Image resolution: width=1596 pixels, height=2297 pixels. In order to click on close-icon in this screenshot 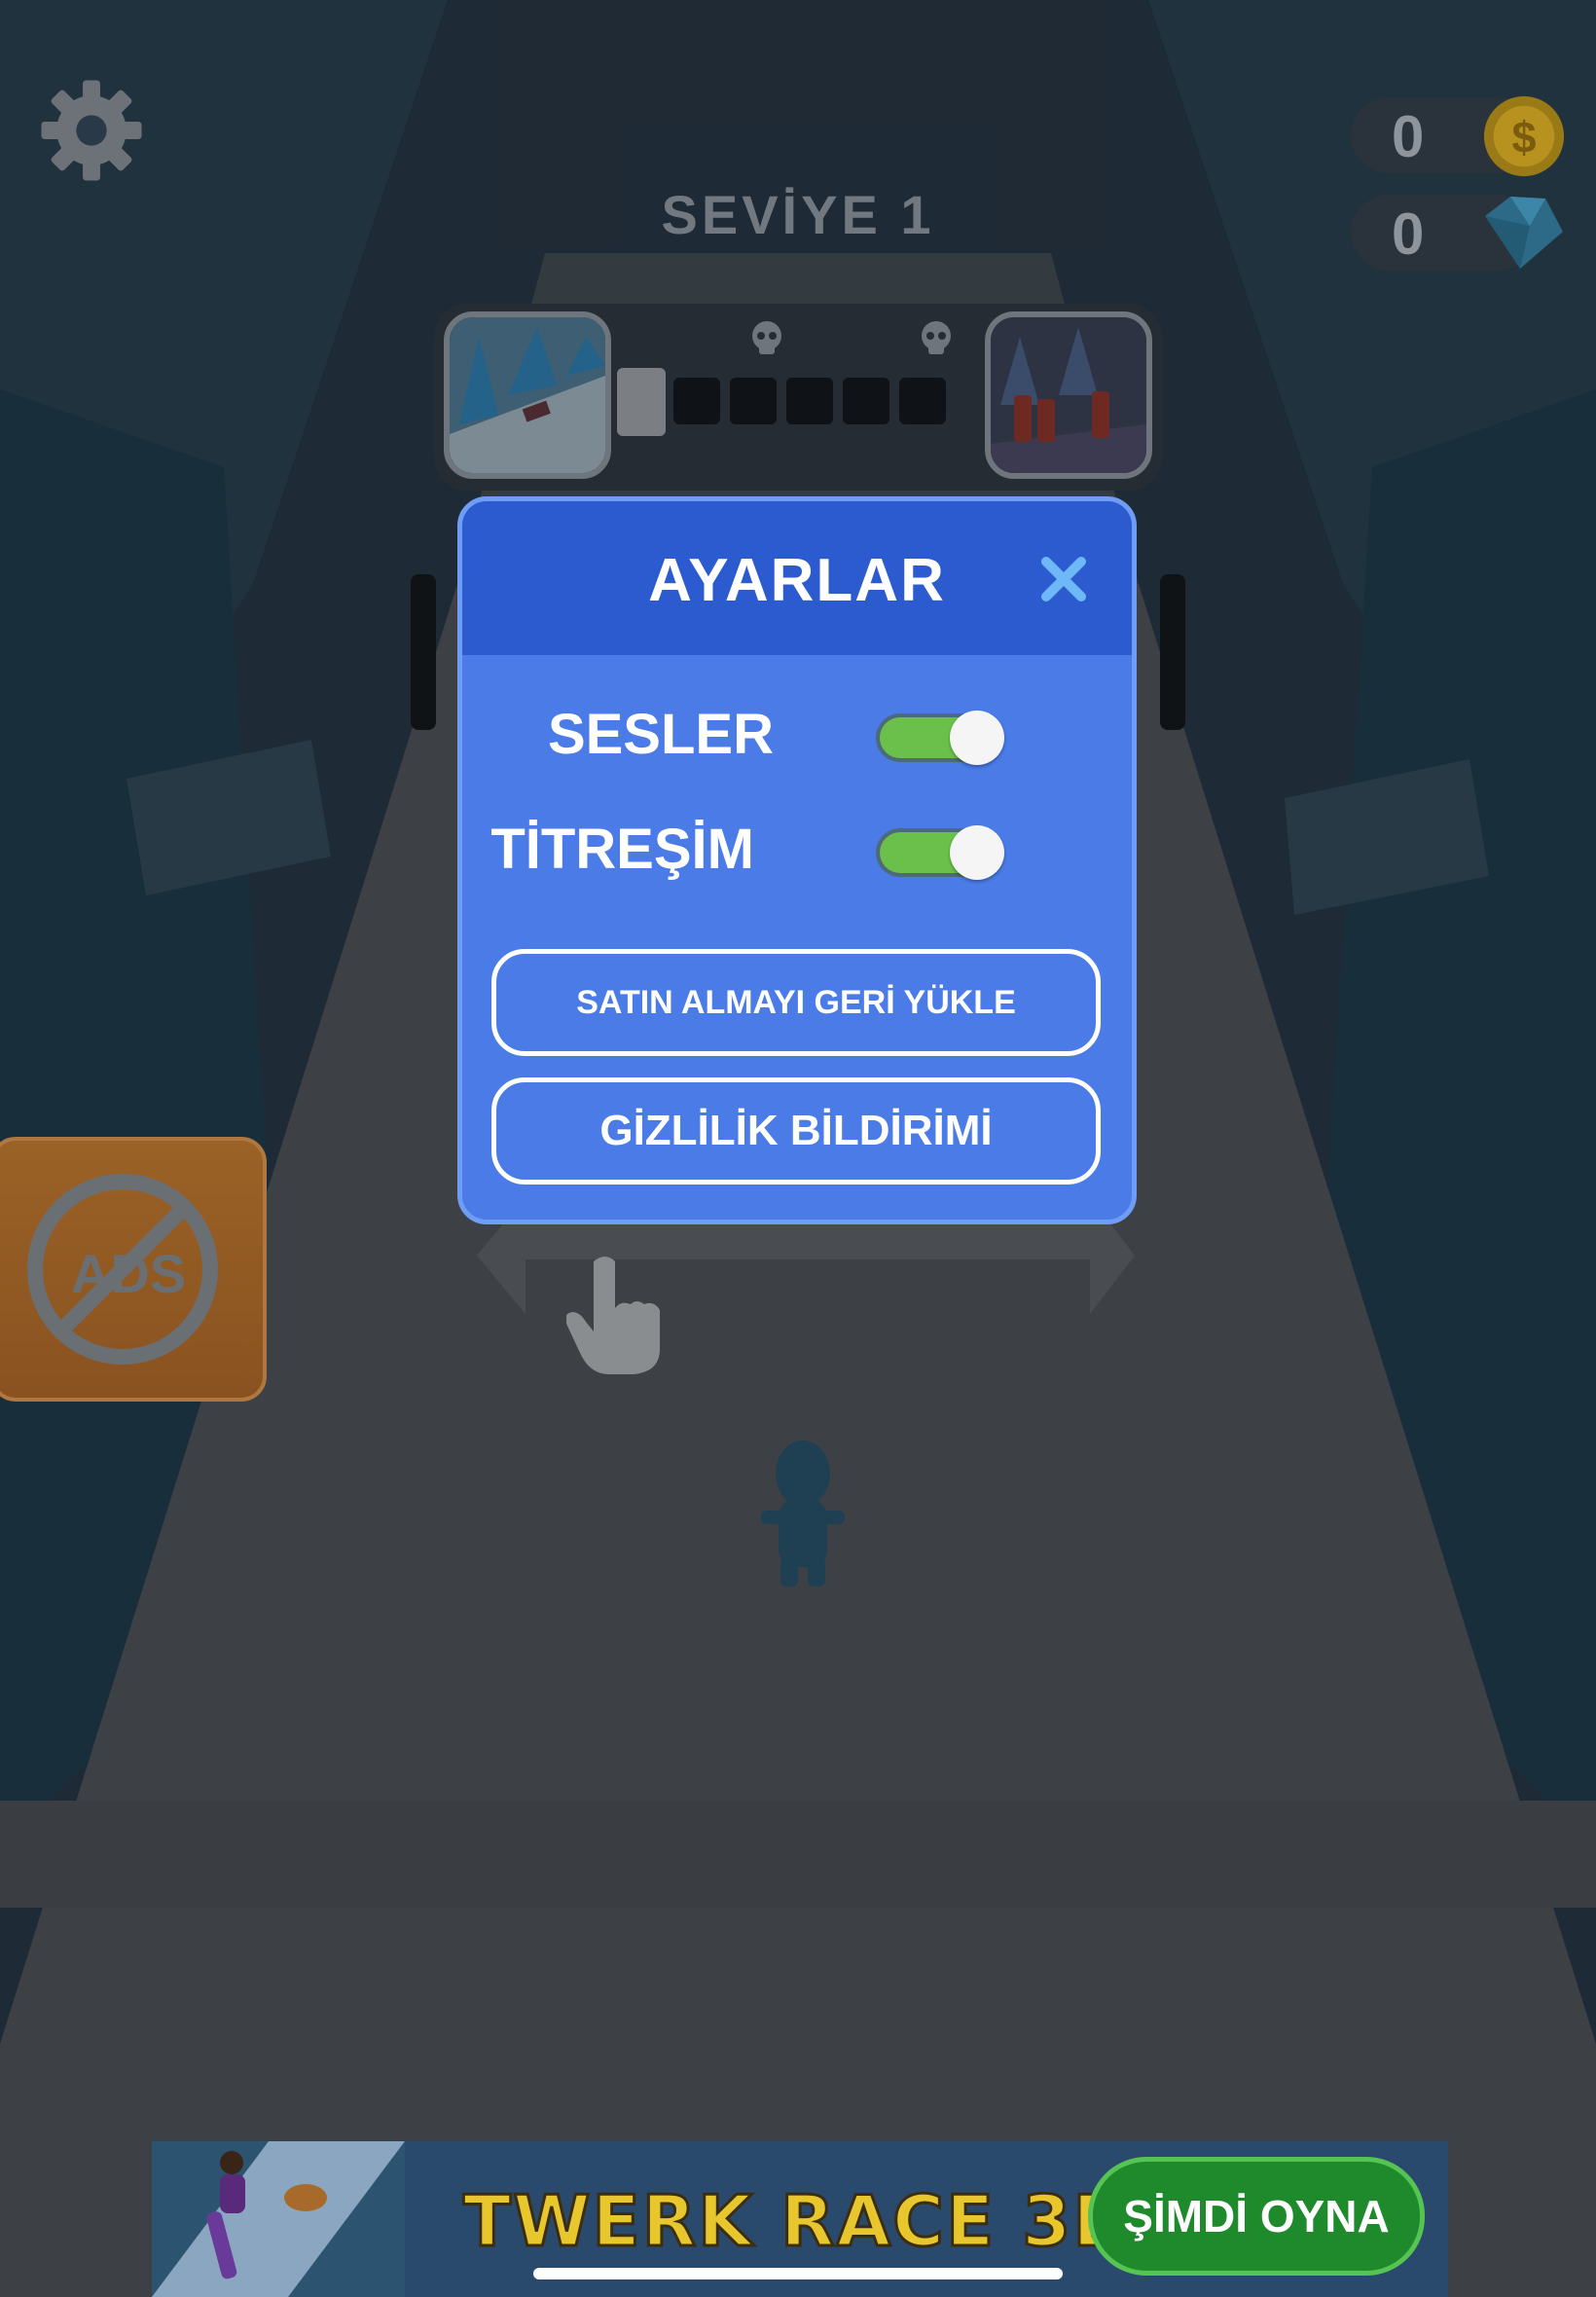, I will do `click(1063, 579)`.